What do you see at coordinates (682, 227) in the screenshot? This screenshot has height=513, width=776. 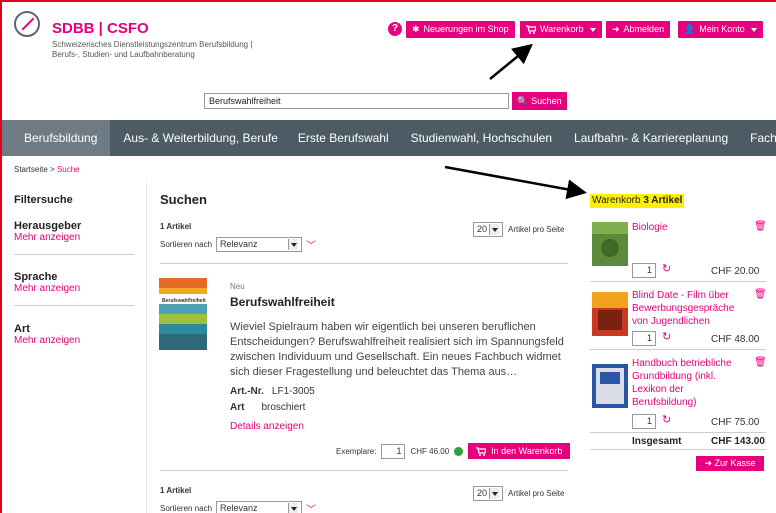 I see `cart-item-name: Biologie` at bounding box center [682, 227].